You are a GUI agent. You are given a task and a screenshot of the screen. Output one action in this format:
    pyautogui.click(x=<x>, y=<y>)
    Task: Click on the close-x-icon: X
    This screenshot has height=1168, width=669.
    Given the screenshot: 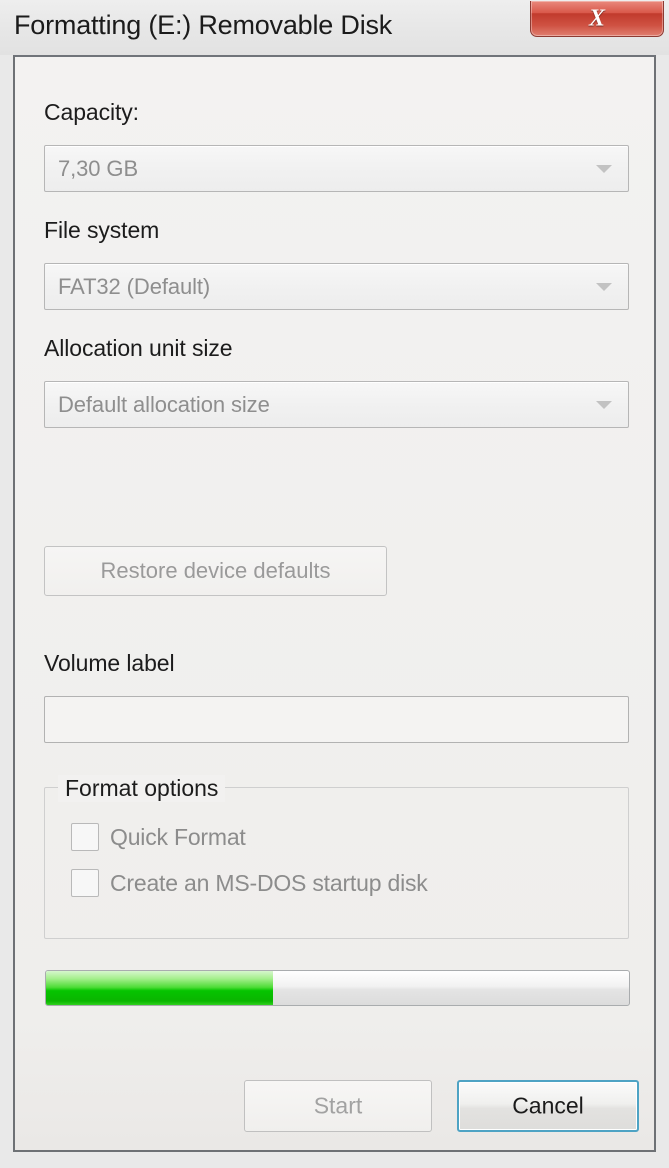 What is the action you would take?
    pyautogui.click(x=596, y=18)
    